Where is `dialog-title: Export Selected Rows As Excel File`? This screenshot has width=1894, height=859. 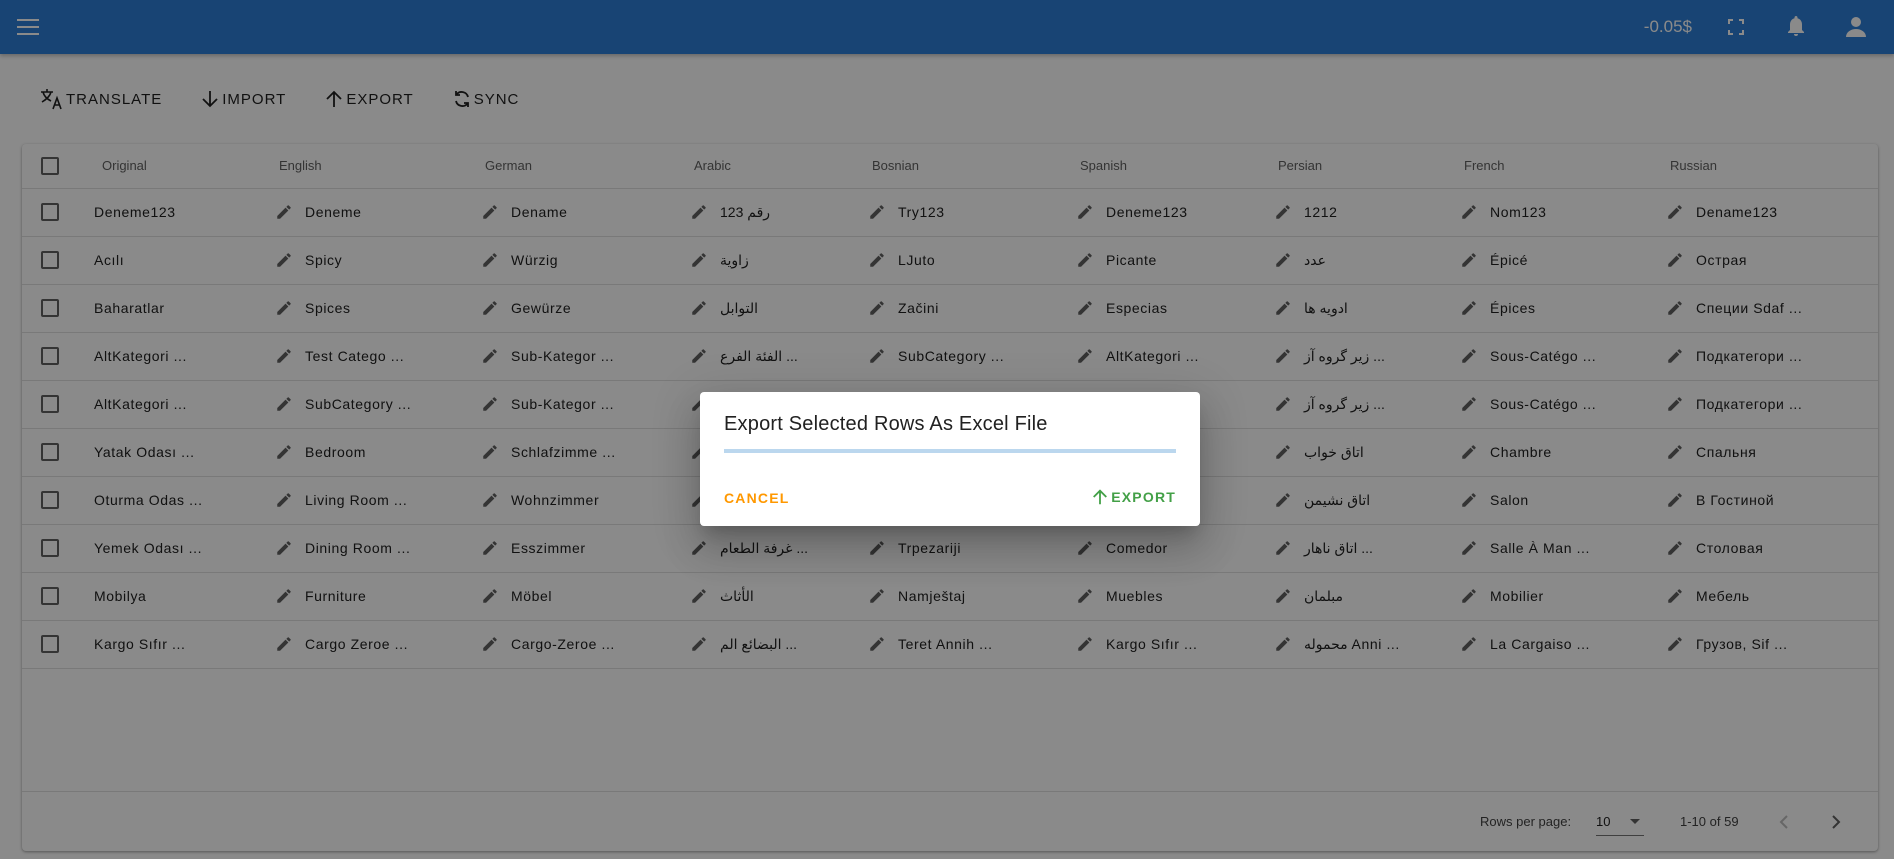
dialog-title: Export Selected Rows As Excel File is located at coordinates (886, 424).